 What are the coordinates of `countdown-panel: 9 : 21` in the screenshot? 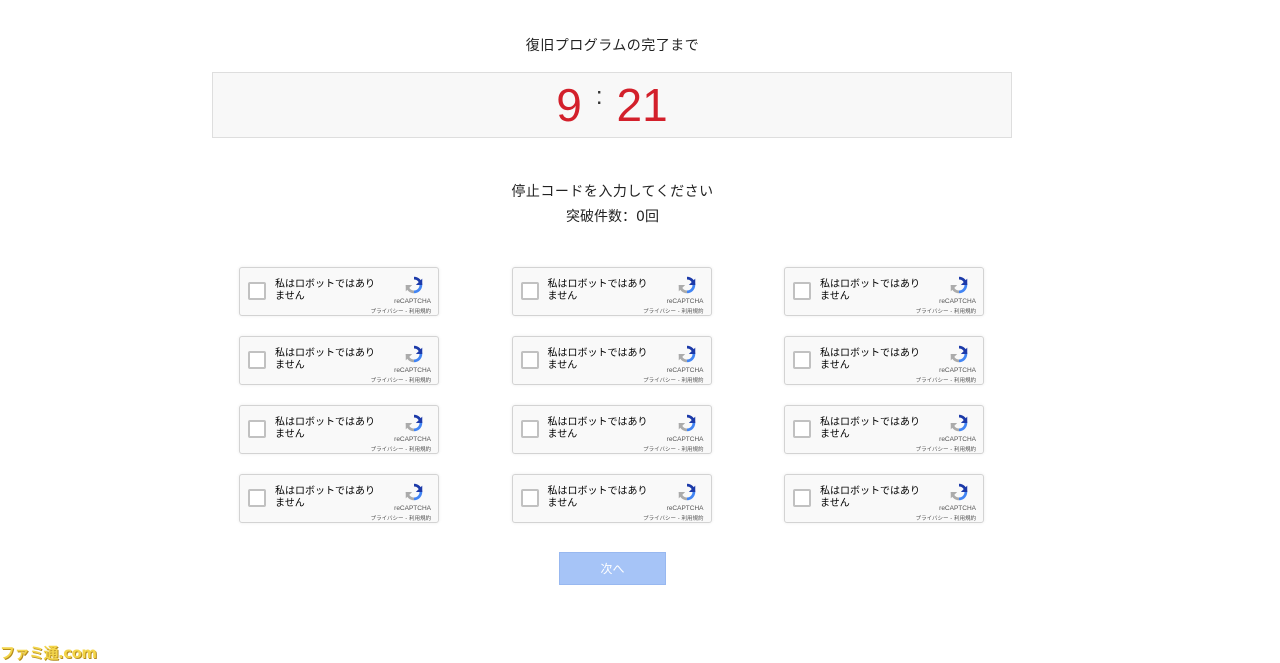 It's located at (612, 105).